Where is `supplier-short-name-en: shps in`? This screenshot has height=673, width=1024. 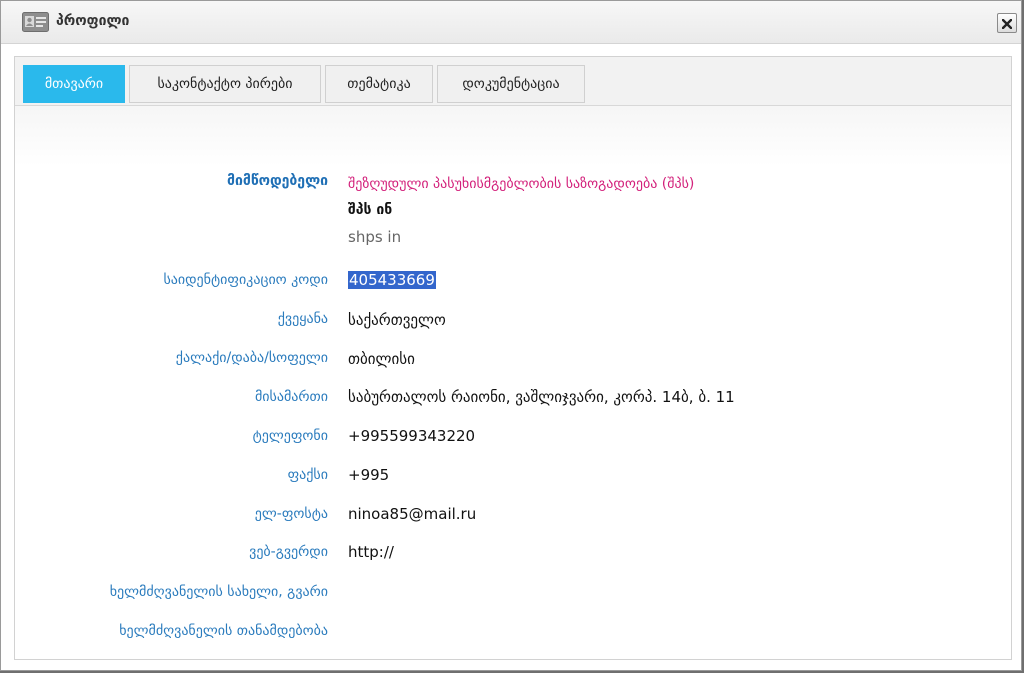 supplier-short-name-en: shps in is located at coordinates (375, 237).